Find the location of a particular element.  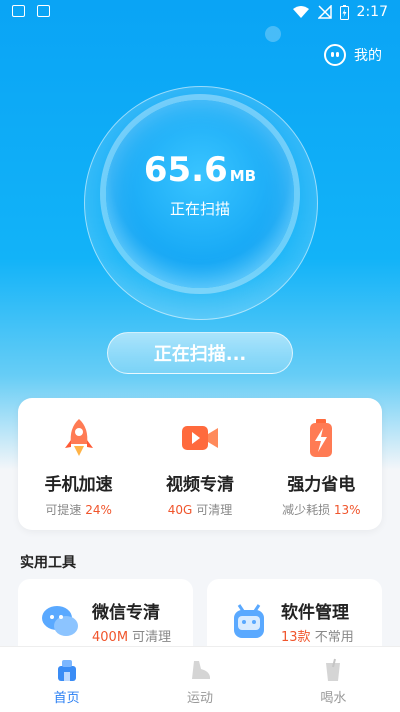

junk-size-value: 65.6 is located at coordinates (185, 170).